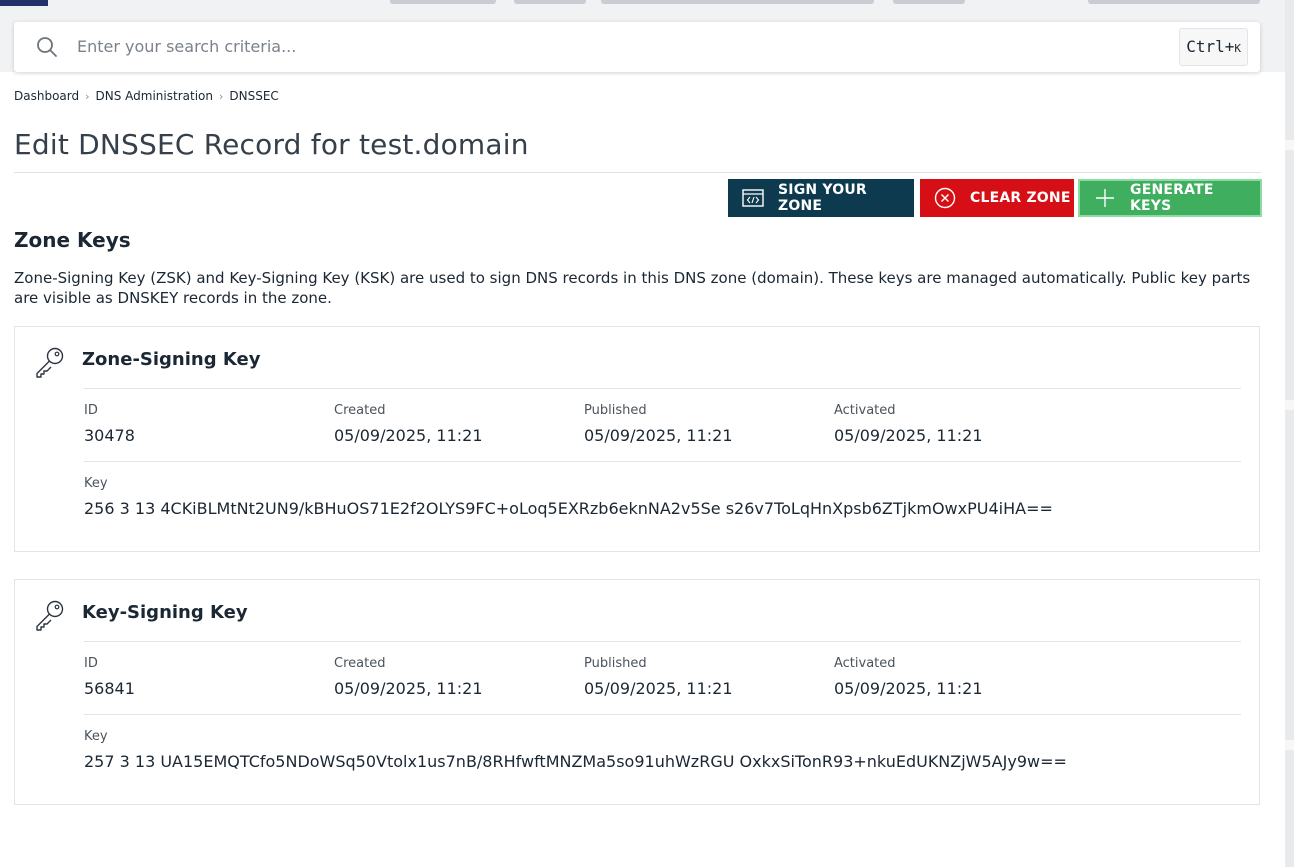 This screenshot has height=867, width=1294. Describe the element at coordinates (753, 198) in the screenshot. I see `code-window-icon` at that location.